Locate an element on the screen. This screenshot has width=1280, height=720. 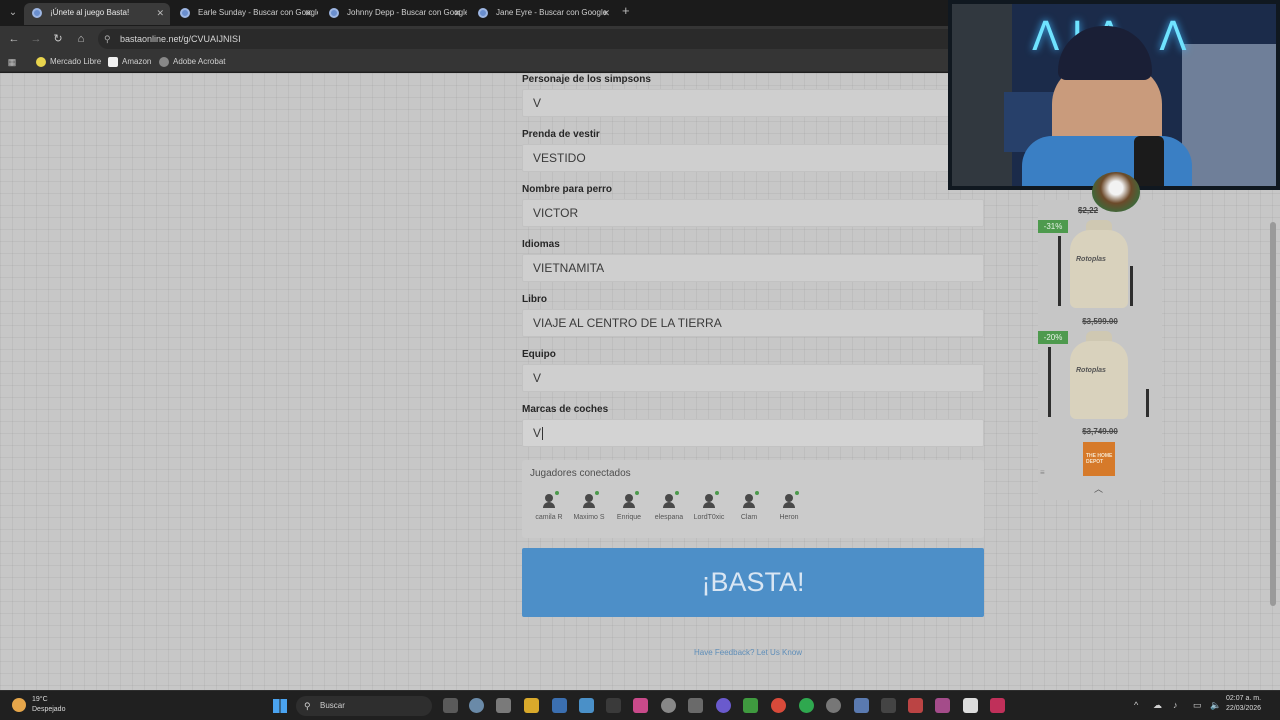
site-info-icon: ⚲ is located at coordinates (107, 39).